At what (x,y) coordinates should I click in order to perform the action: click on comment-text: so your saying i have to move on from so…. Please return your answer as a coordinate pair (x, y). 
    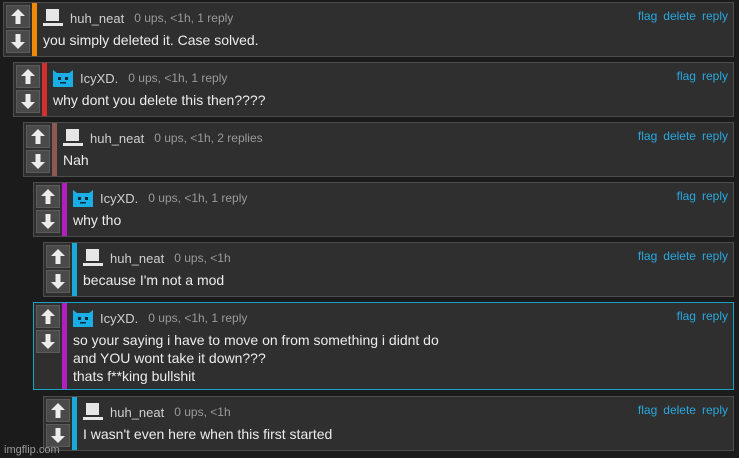
    Looking at the image, I should click on (256, 358).